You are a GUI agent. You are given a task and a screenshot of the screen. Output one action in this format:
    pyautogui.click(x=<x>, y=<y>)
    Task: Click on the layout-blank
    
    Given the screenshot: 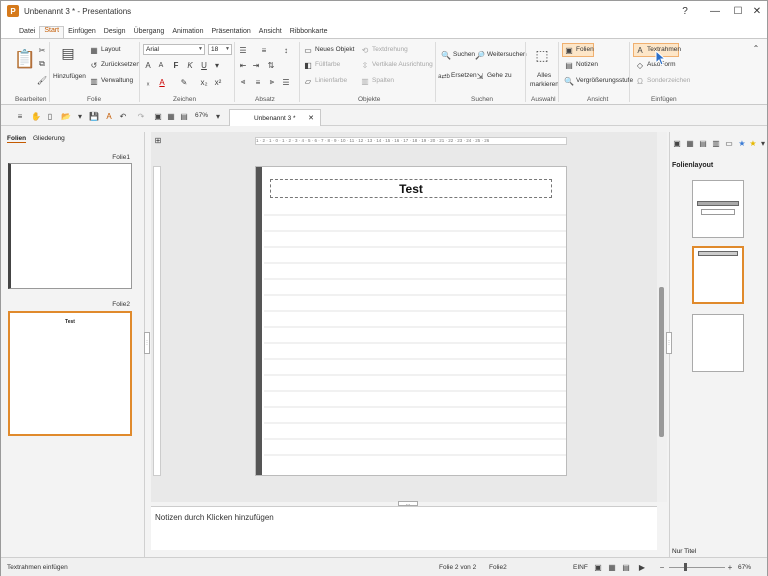 What is the action you would take?
    pyautogui.click(x=718, y=343)
    